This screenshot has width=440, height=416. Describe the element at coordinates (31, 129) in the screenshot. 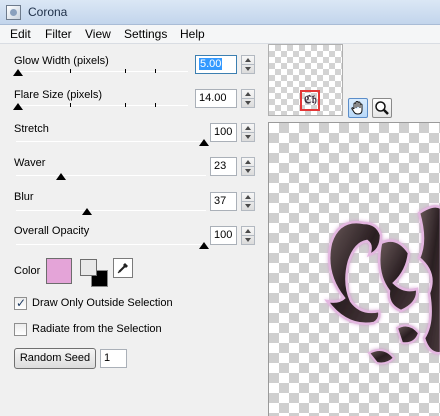

I see `stretch-label: Stretch` at that location.